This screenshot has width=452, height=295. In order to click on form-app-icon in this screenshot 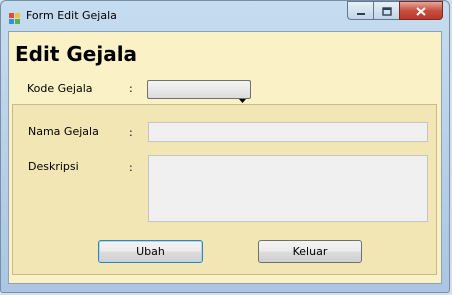, I will do `click(15, 17)`.